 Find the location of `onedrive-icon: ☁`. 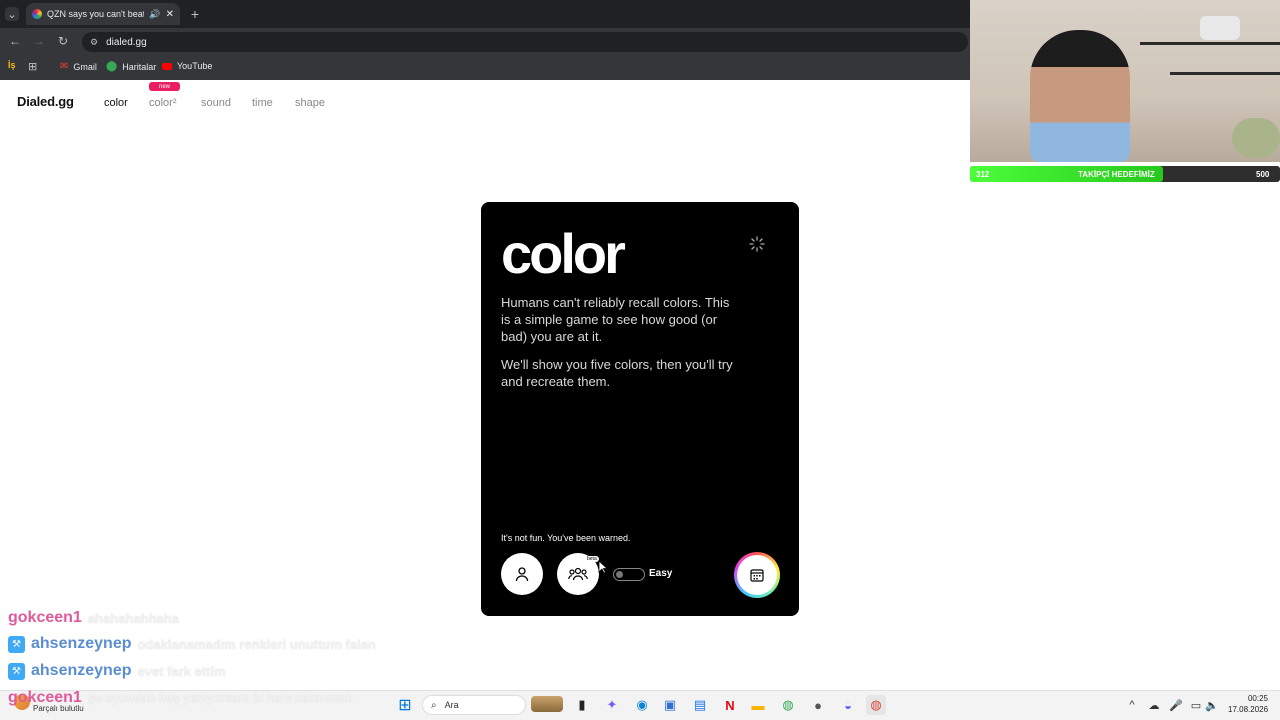

onedrive-icon: ☁ is located at coordinates (1154, 705).